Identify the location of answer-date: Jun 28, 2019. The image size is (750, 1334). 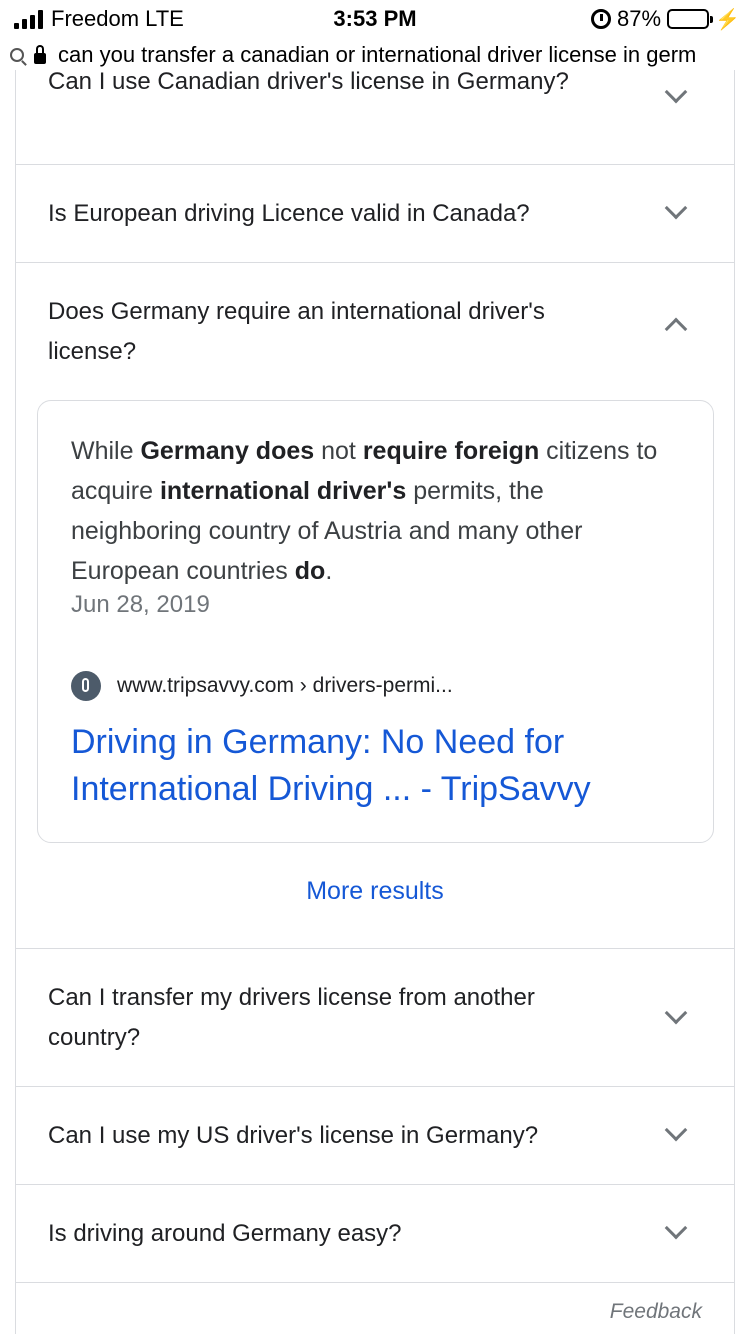
(140, 604).